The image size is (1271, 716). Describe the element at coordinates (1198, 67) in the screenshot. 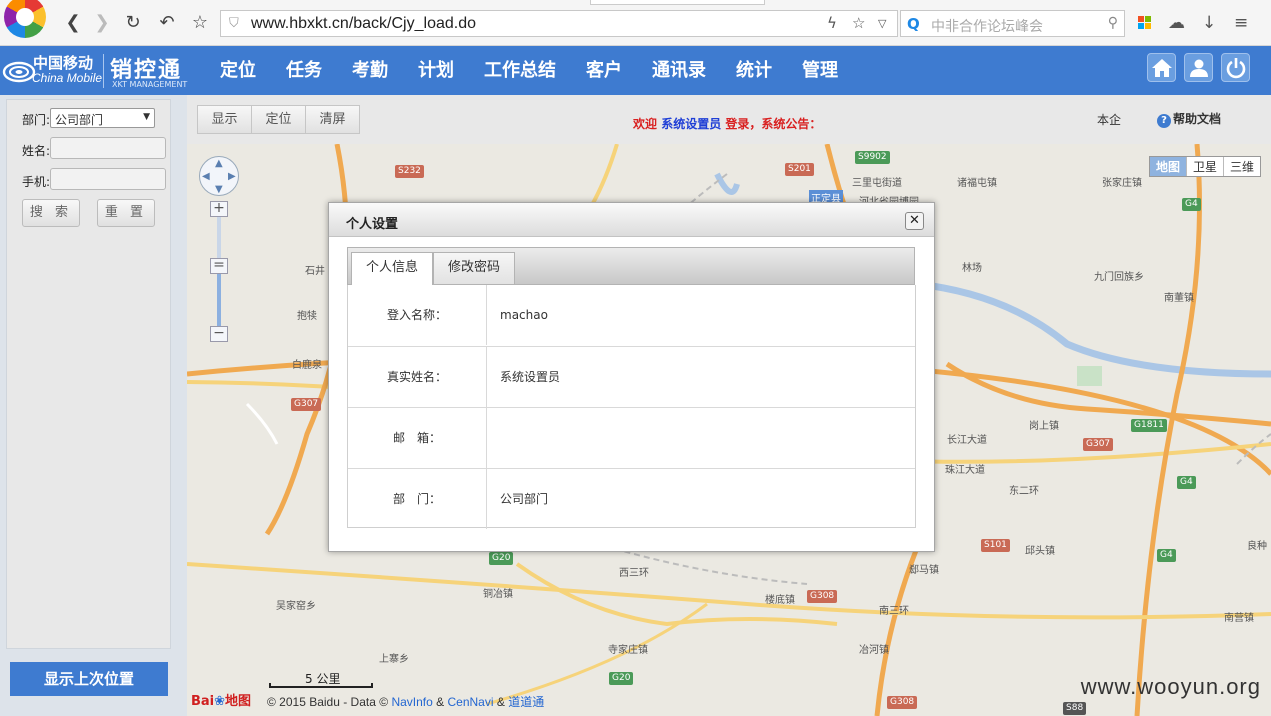

I see `user-settings-button` at that location.